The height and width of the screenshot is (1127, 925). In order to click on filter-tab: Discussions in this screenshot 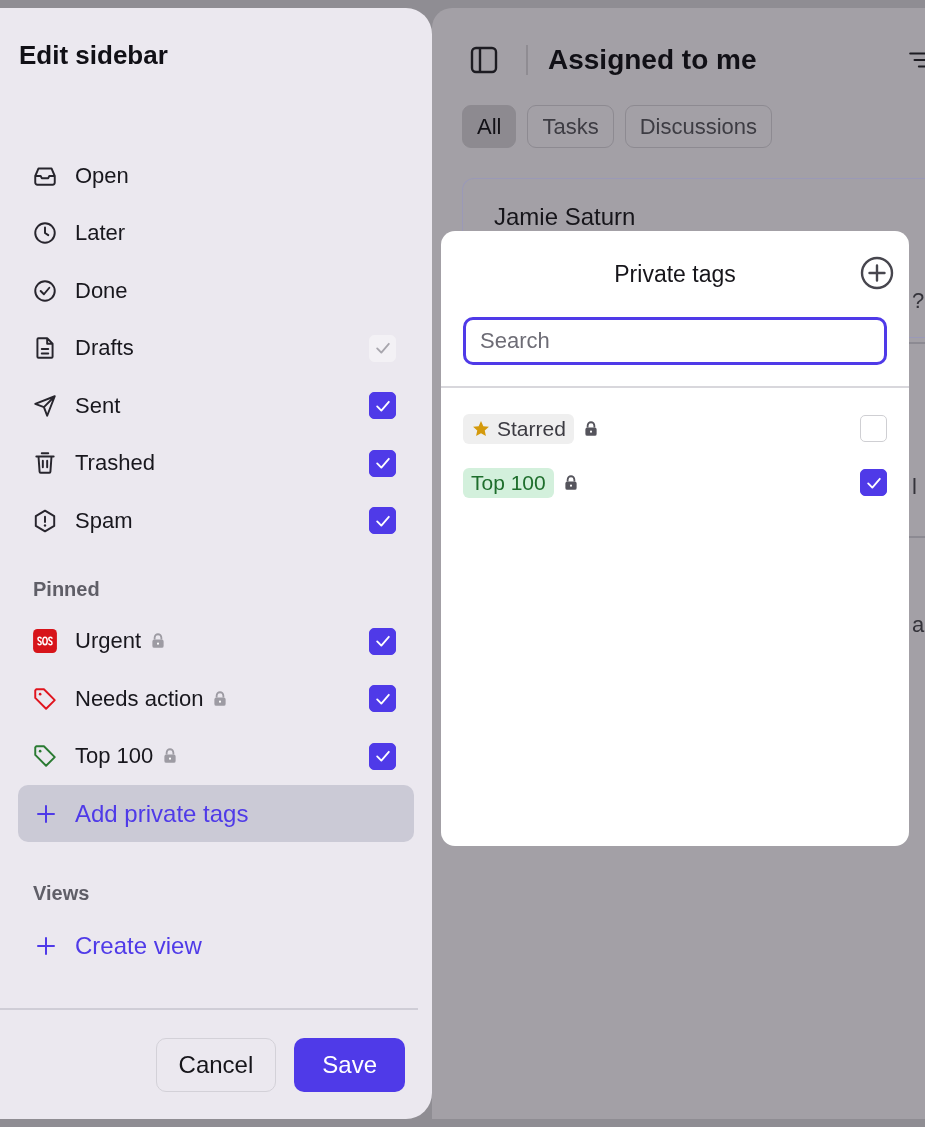, I will do `click(698, 126)`.